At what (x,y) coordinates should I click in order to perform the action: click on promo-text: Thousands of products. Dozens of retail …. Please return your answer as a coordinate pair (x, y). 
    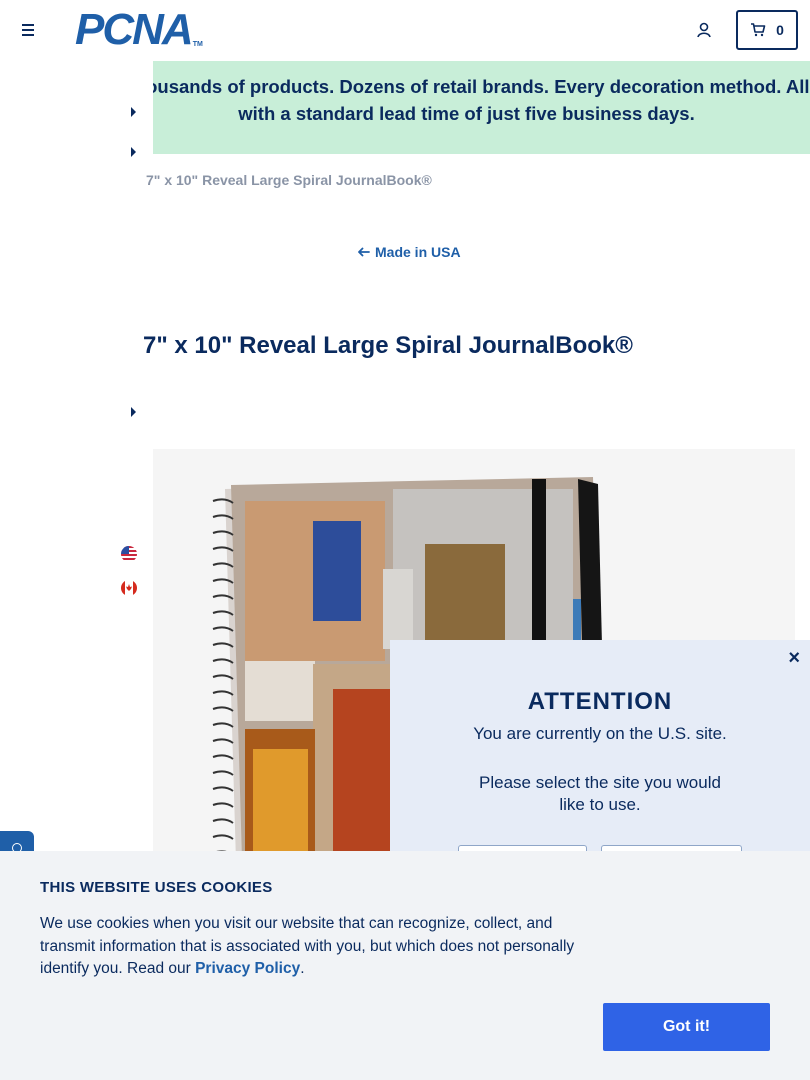
    Looking at the image, I should click on (481, 100).